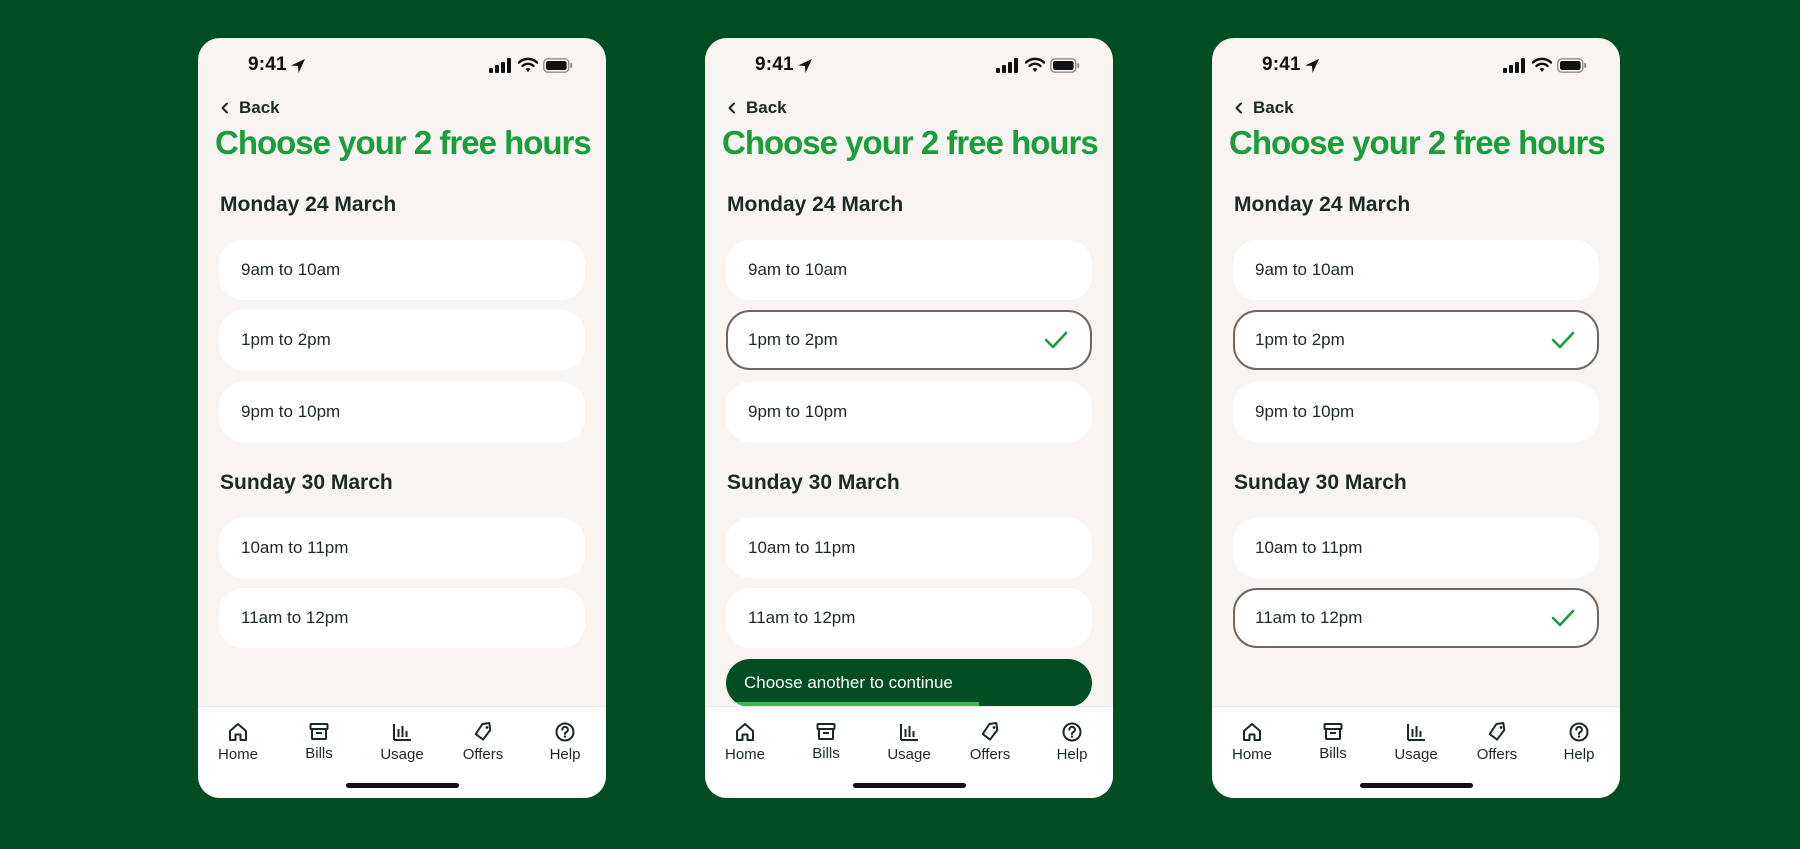  I want to click on time-slot-label: 9pm to 10pm, so click(1305, 411).